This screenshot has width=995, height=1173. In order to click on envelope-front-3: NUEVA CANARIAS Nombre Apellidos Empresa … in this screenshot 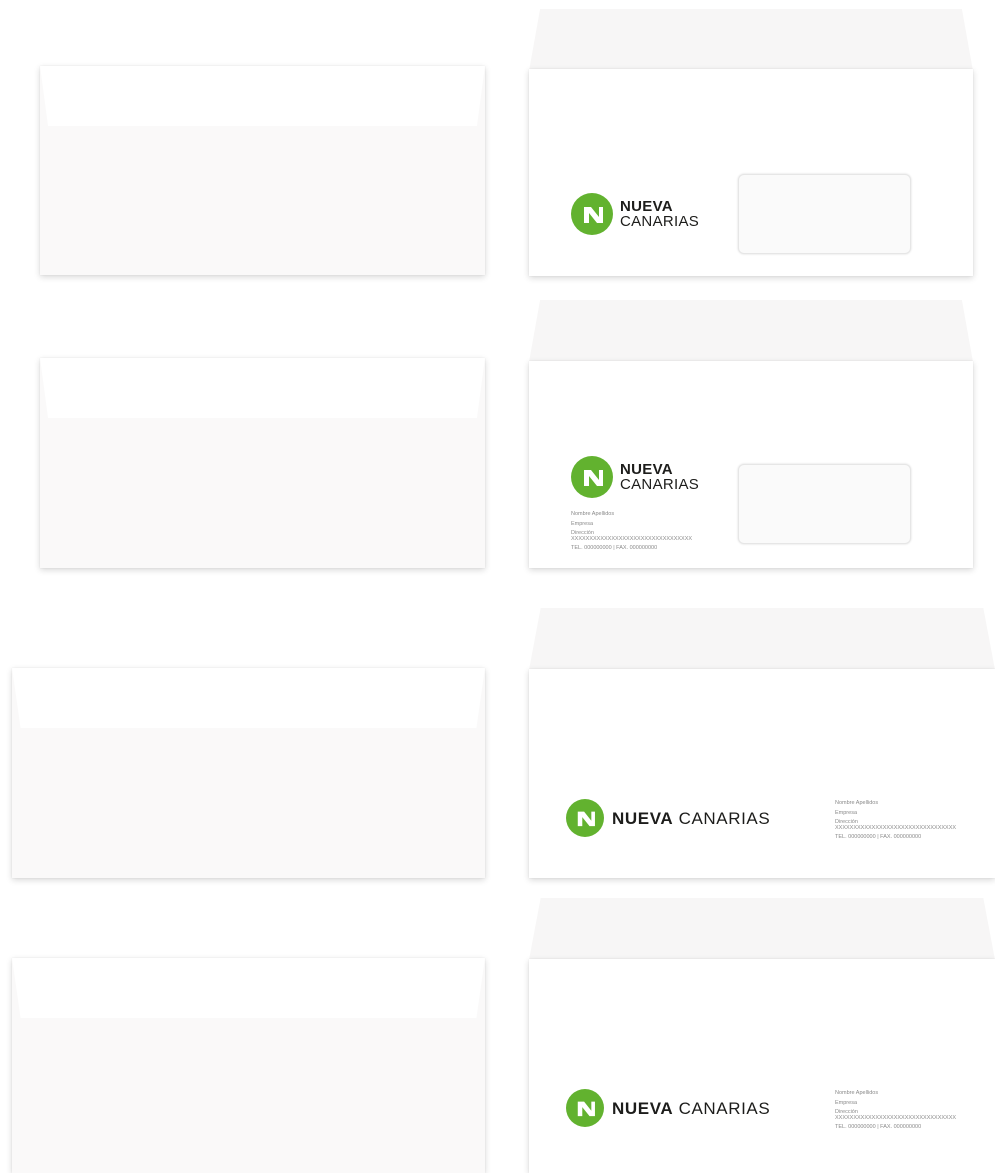, I will do `click(762, 773)`.